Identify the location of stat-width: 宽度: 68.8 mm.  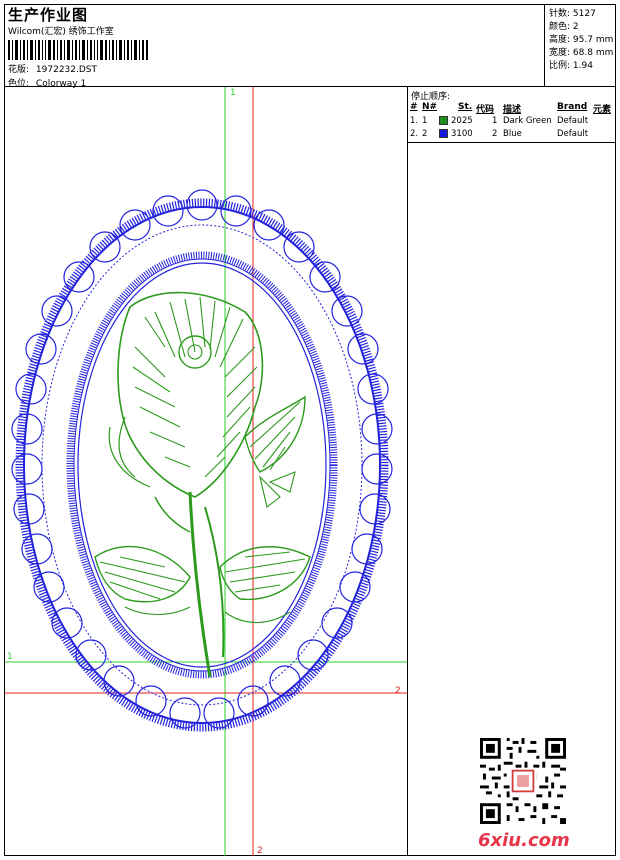
(581, 53).